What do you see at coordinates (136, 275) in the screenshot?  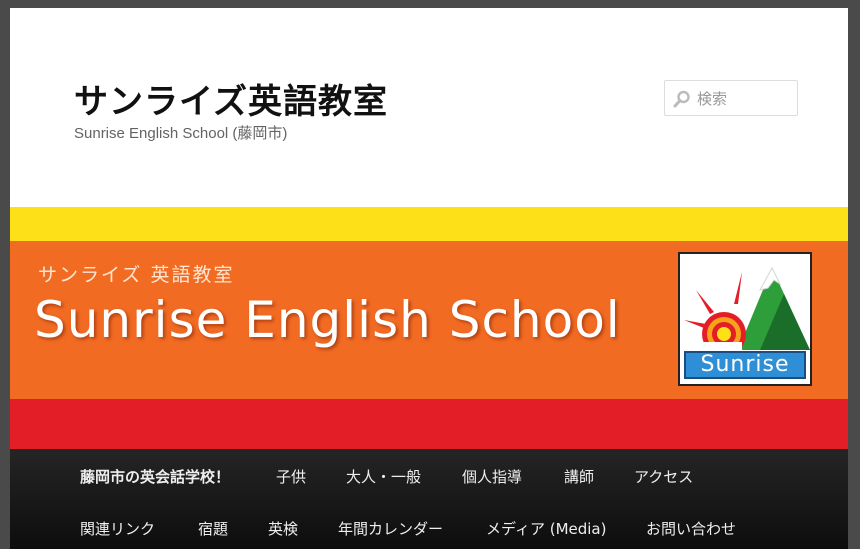 I see `banner-subtitle: サンライズ 英語教室` at bounding box center [136, 275].